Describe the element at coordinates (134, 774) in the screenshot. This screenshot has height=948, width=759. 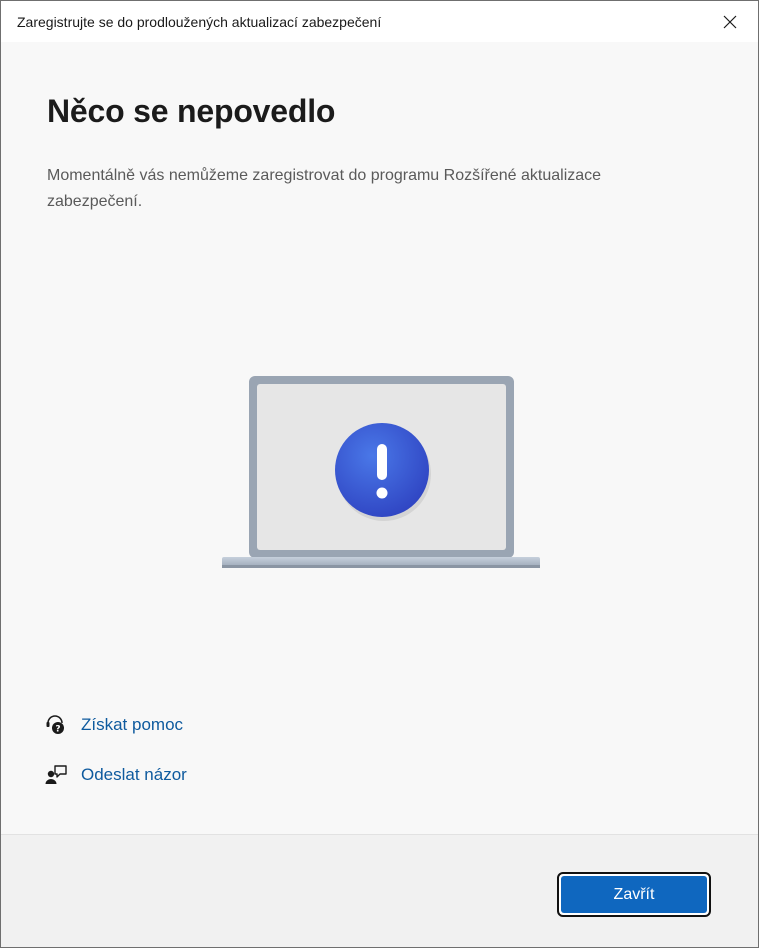
I see `send-feedback-label: Odeslat názor` at that location.